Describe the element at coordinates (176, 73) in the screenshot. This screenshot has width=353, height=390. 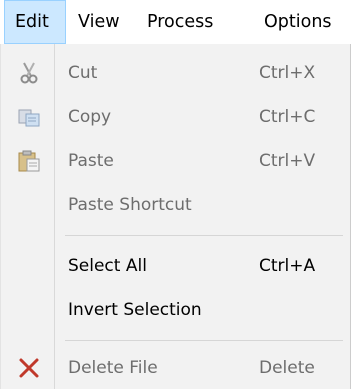
I see `menu-item-cut: Cut Ctrl+X` at that location.